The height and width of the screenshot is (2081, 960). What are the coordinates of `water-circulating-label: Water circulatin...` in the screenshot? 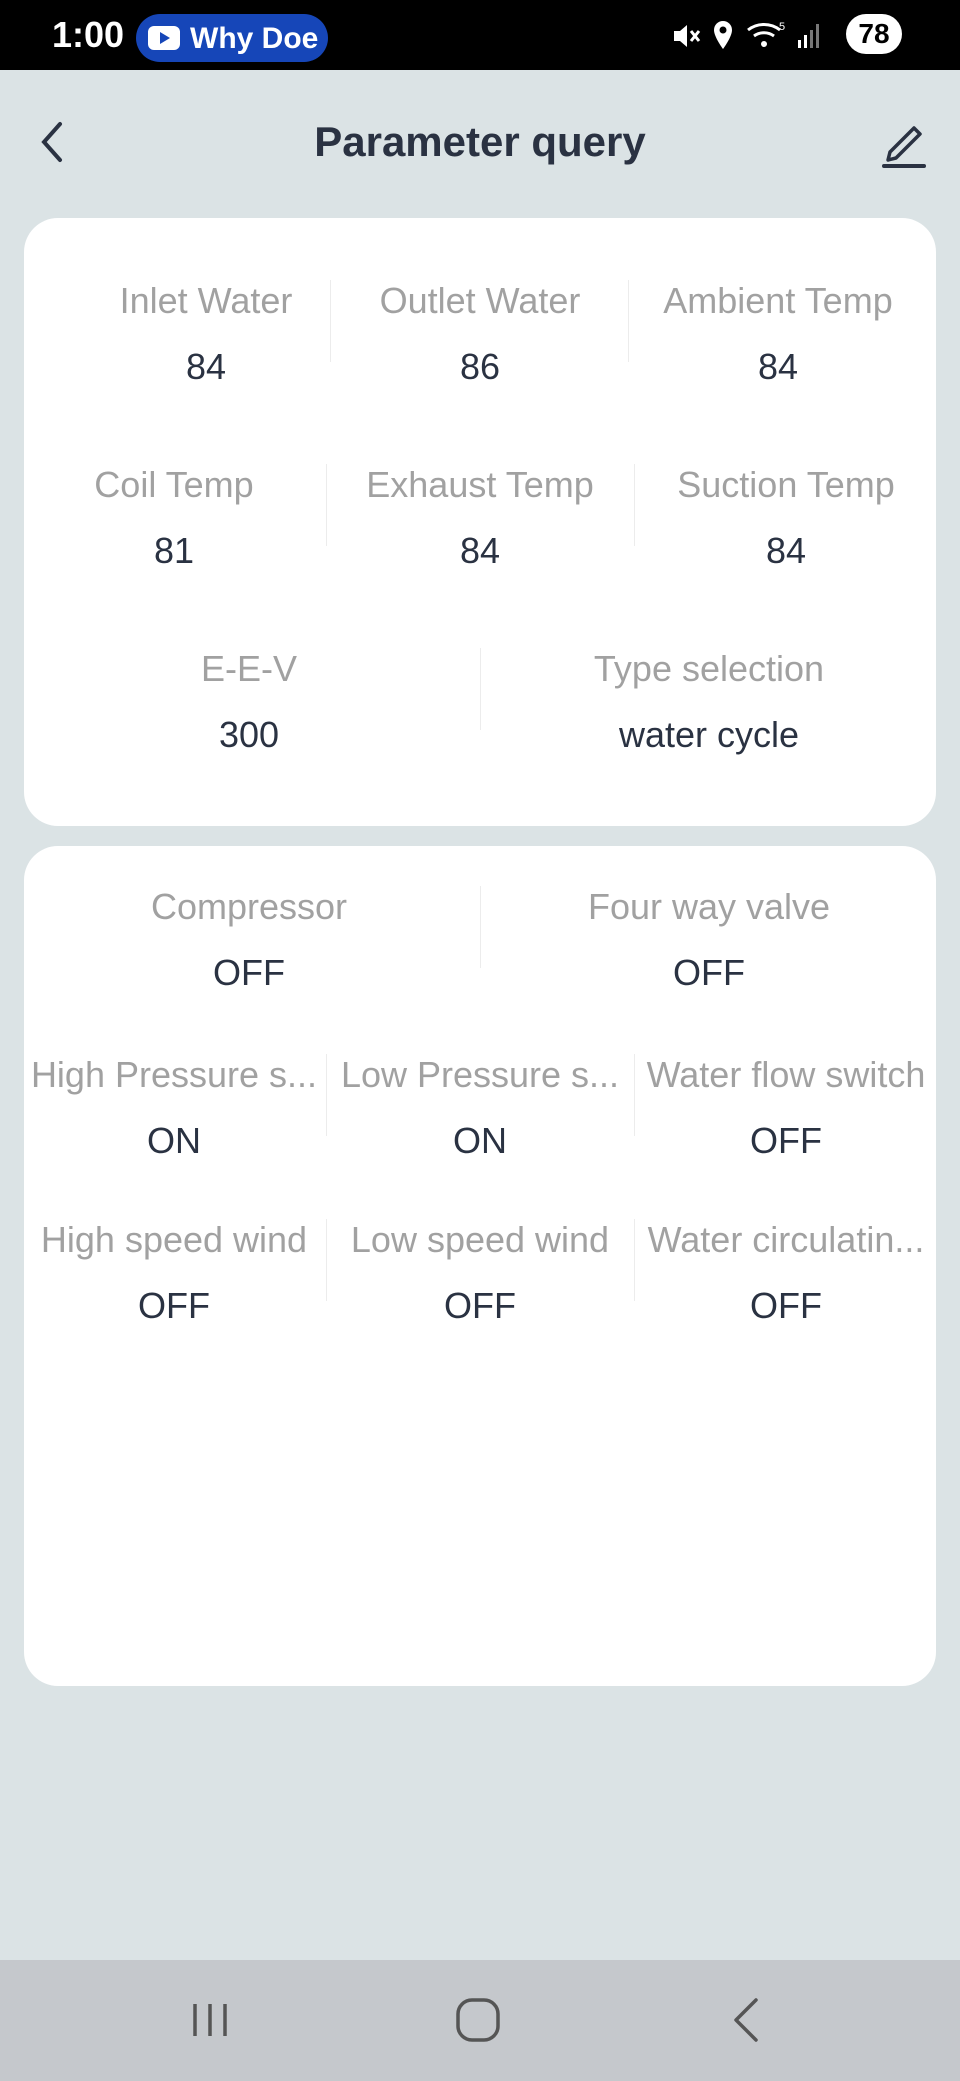 It's located at (786, 1239).